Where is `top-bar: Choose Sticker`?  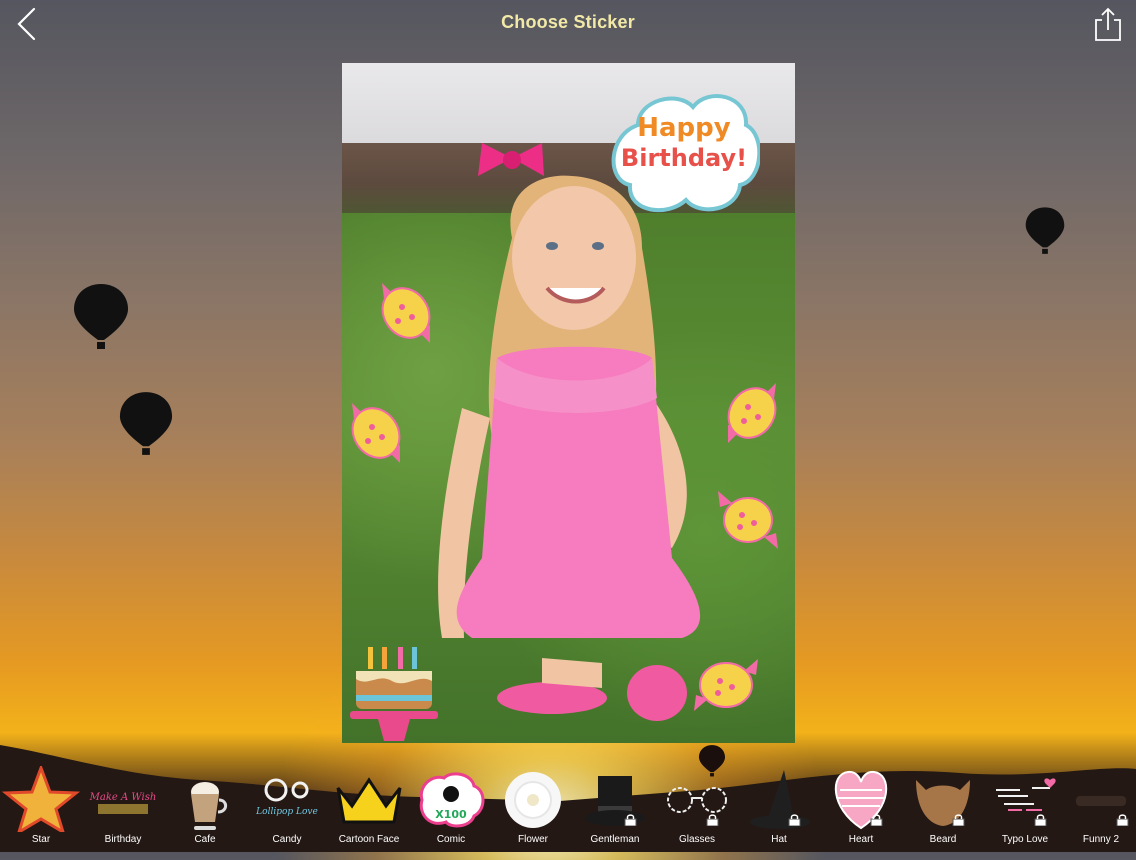 top-bar: Choose Sticker is located at coordinates (568, 24).